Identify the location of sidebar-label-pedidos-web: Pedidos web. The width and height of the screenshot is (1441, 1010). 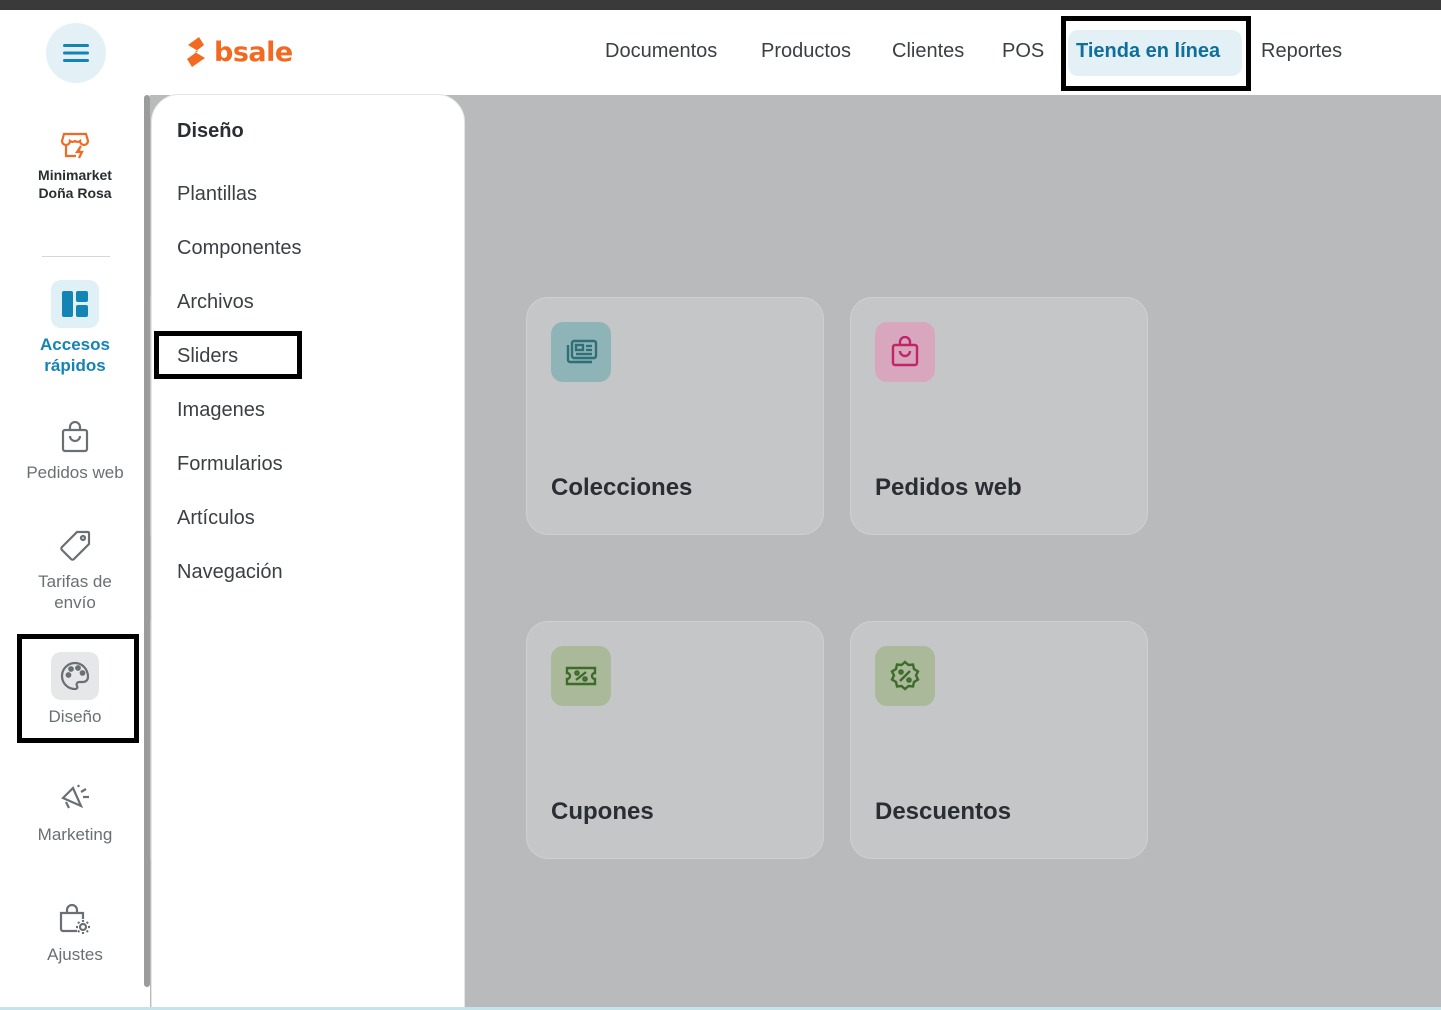
(75, 472).